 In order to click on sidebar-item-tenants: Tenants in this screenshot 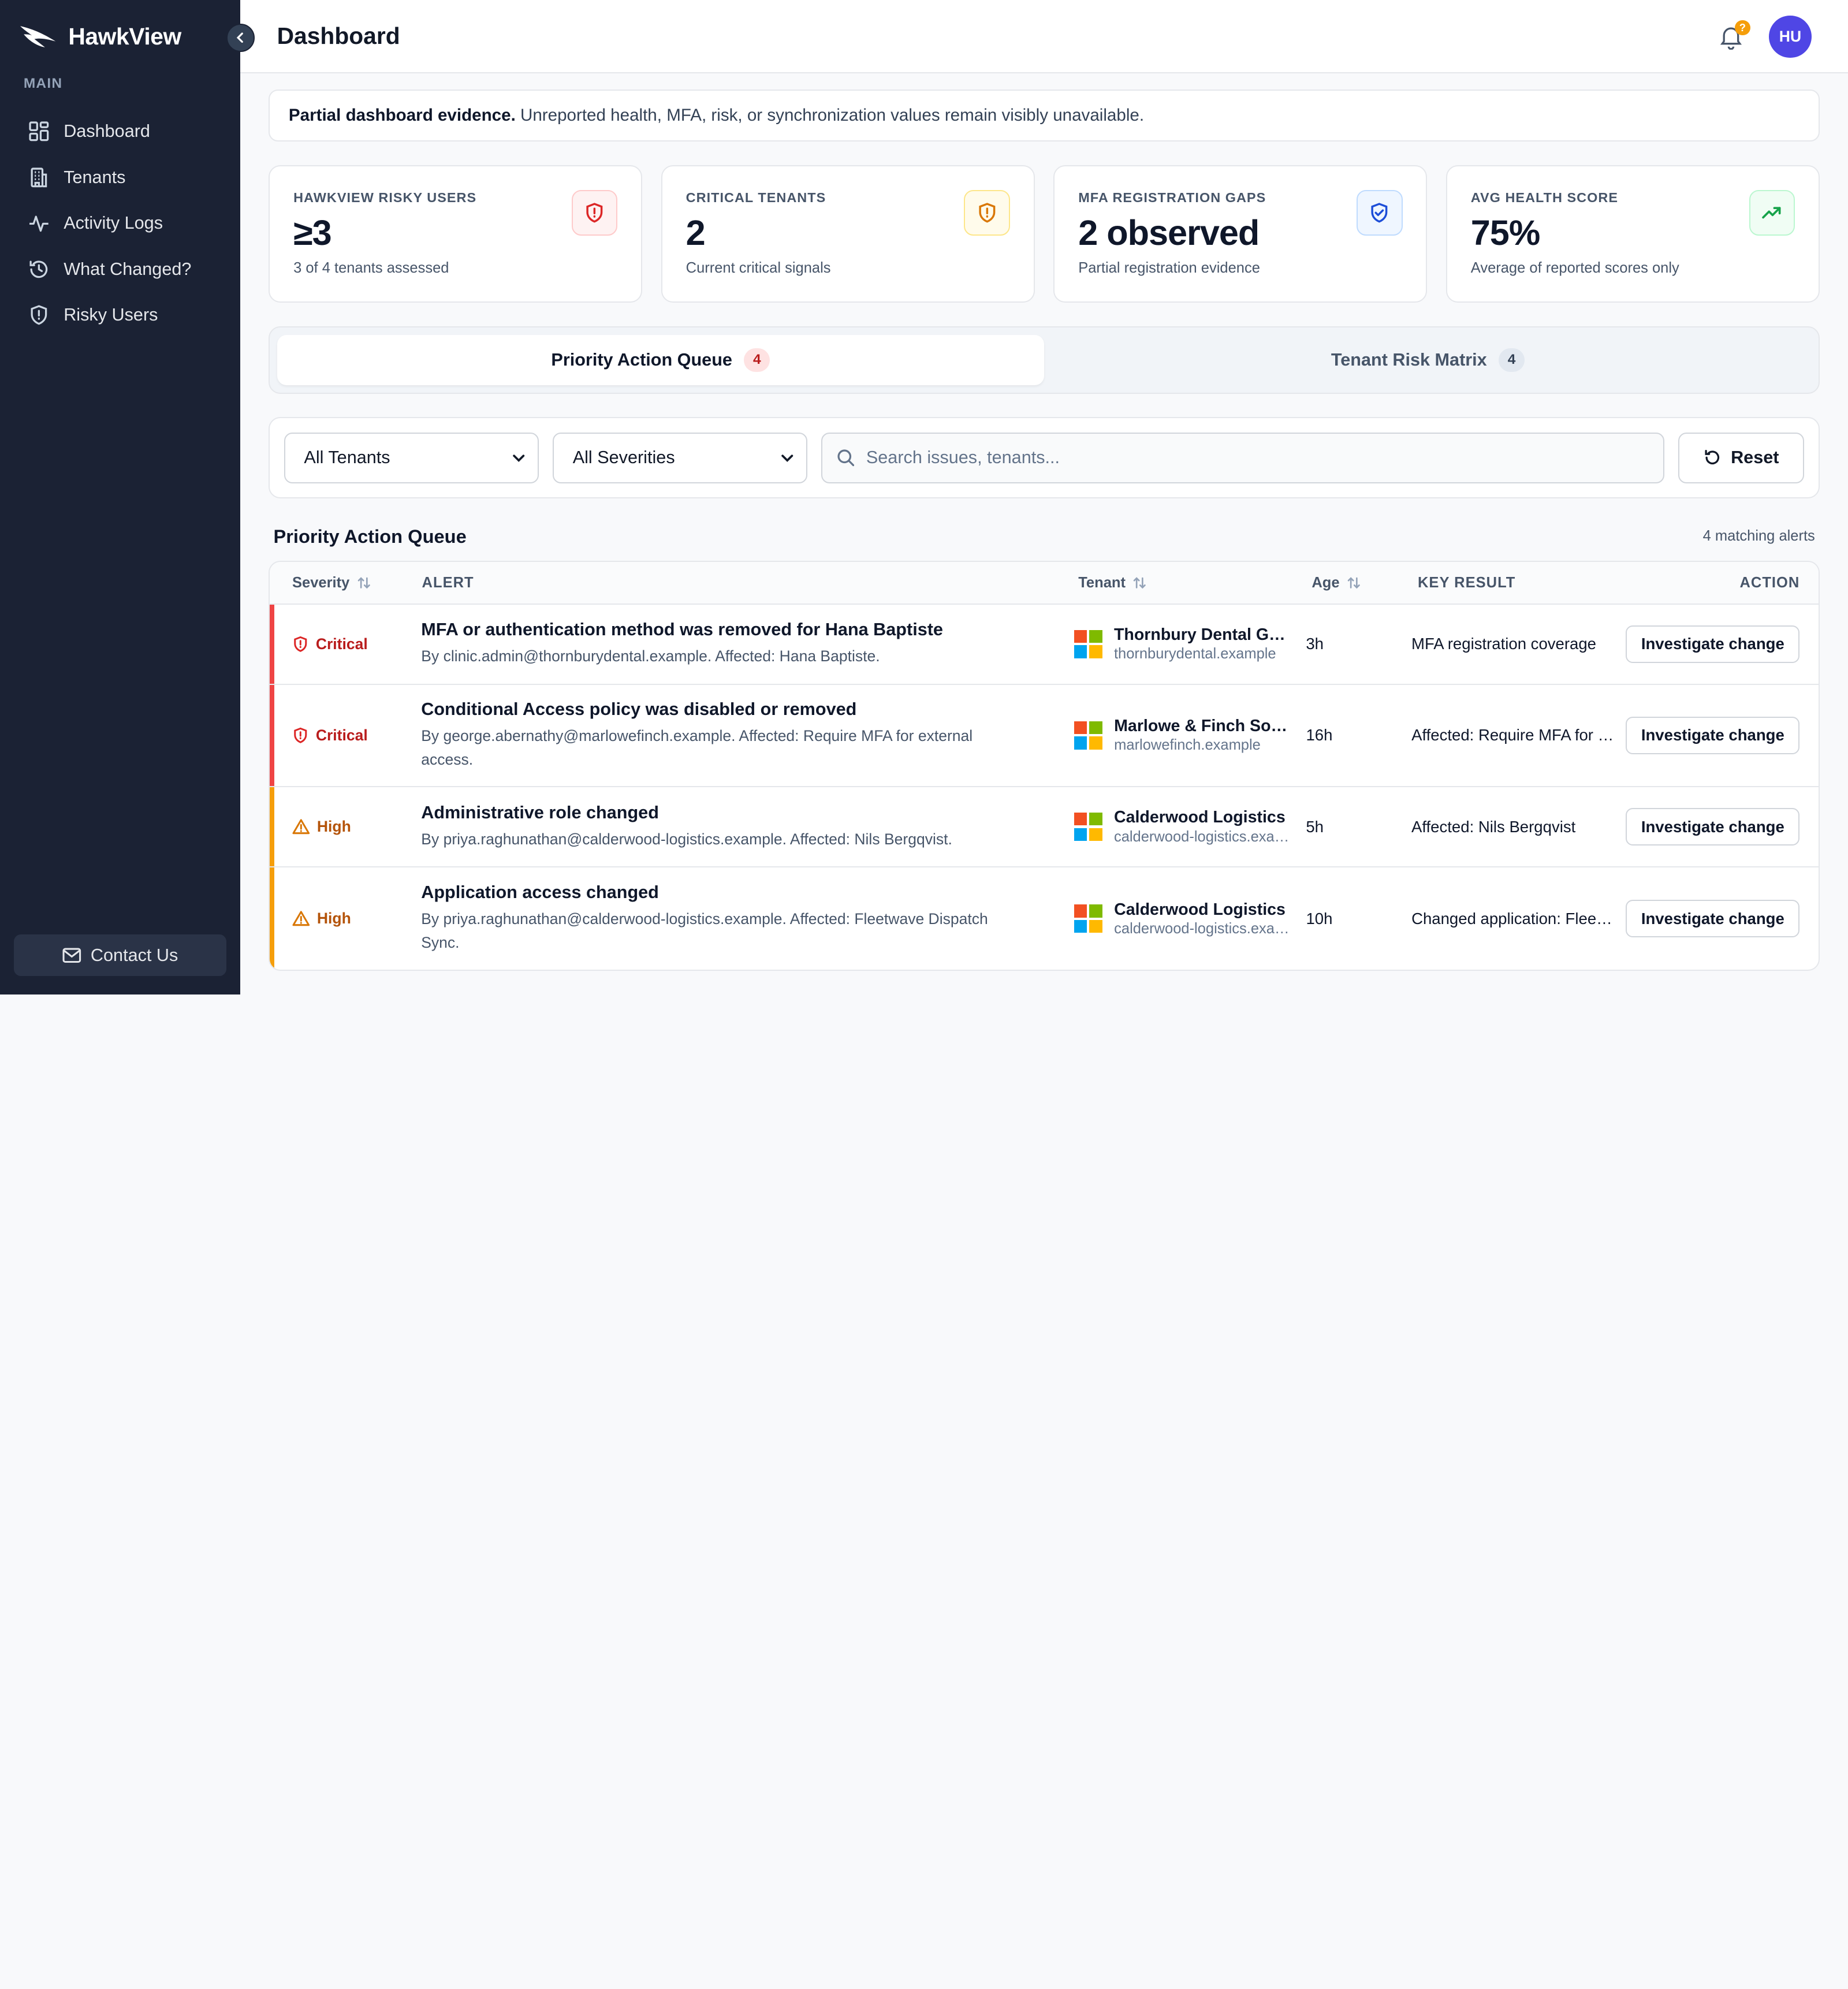, I will do `click(120, 177)`.